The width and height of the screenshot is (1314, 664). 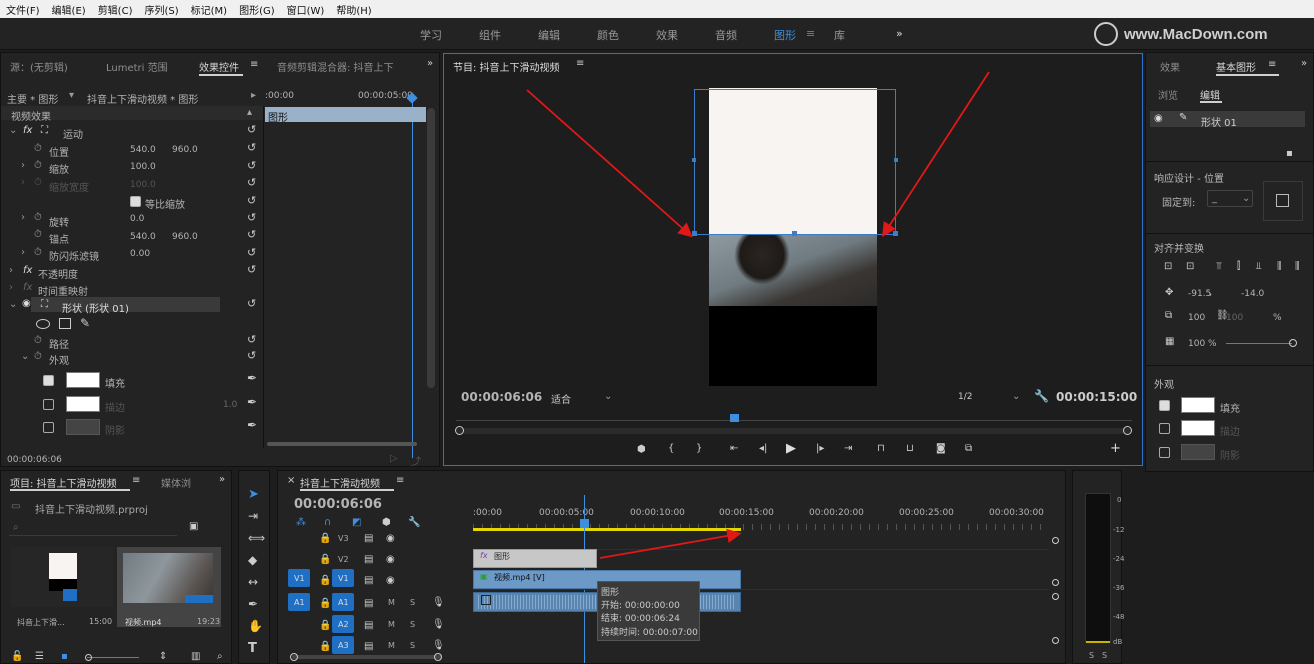 I want to click on graphic-clip, so click(x=535, y=558).